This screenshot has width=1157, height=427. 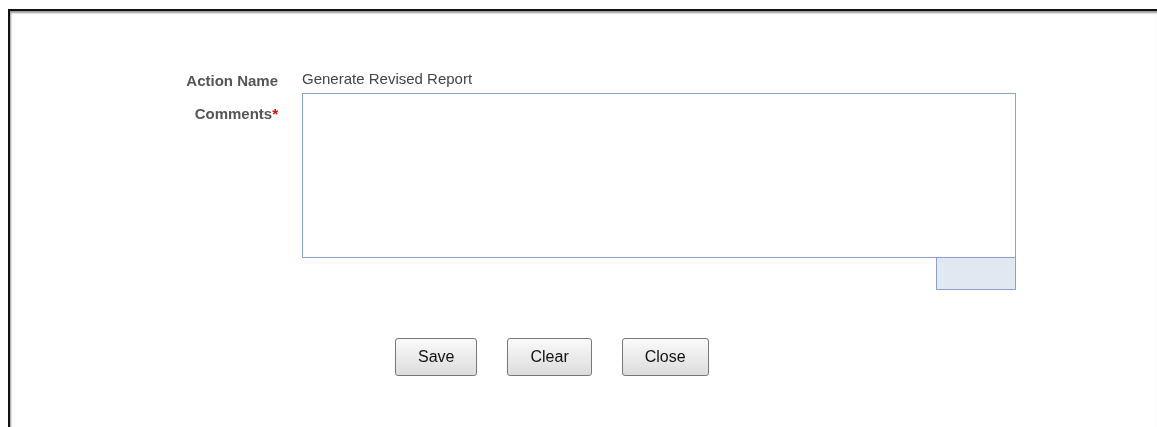 I want to click on action-button: Save, so click(x=436, y=357).